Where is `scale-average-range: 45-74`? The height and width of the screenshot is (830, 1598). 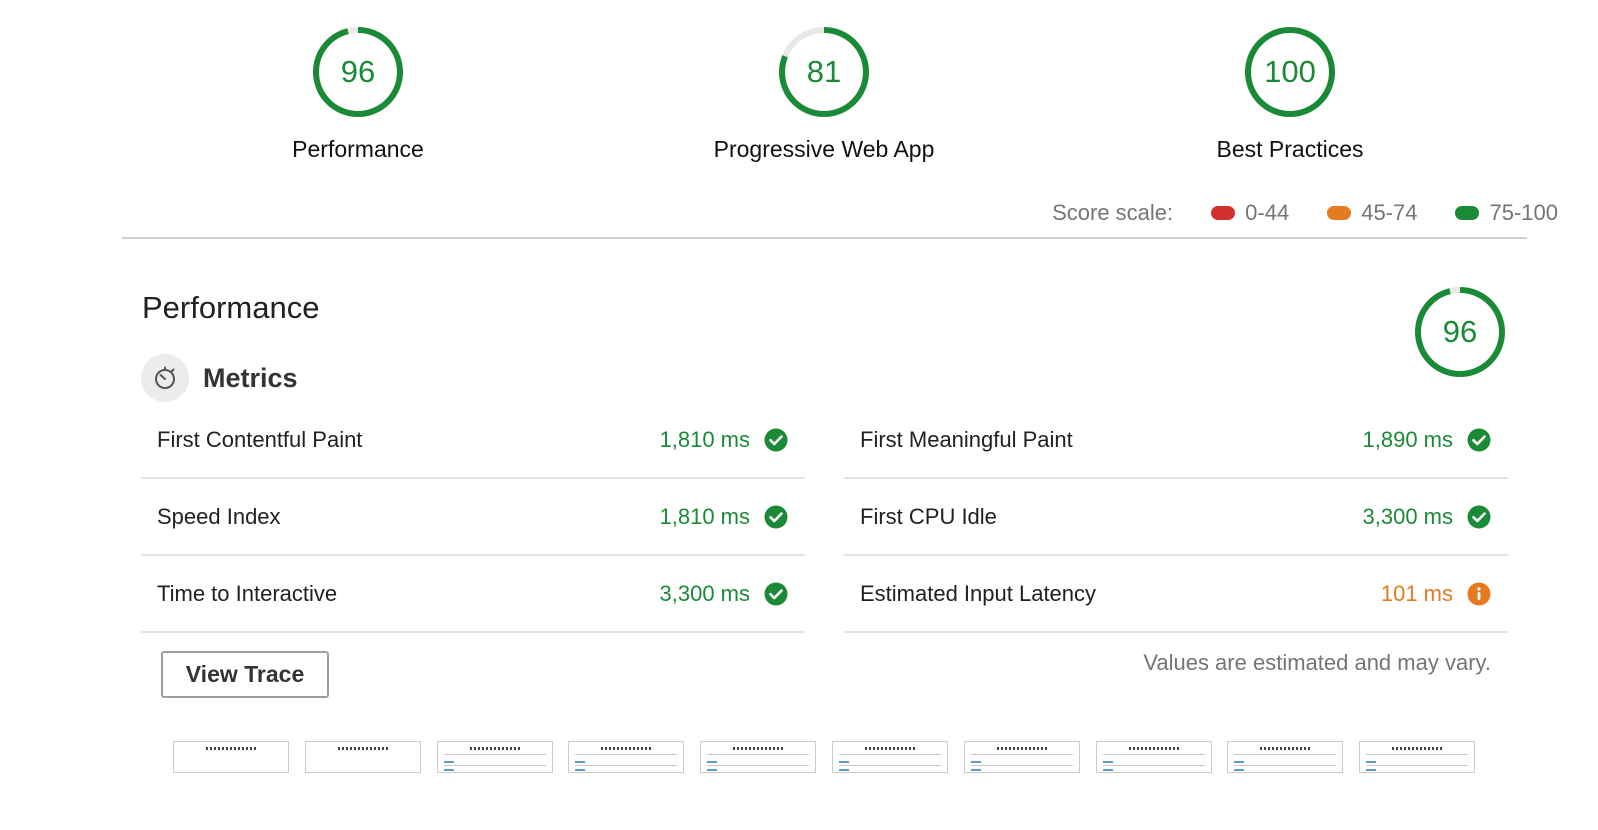 scale-average-range: 45-74 is located at coordinates (1389, 212).